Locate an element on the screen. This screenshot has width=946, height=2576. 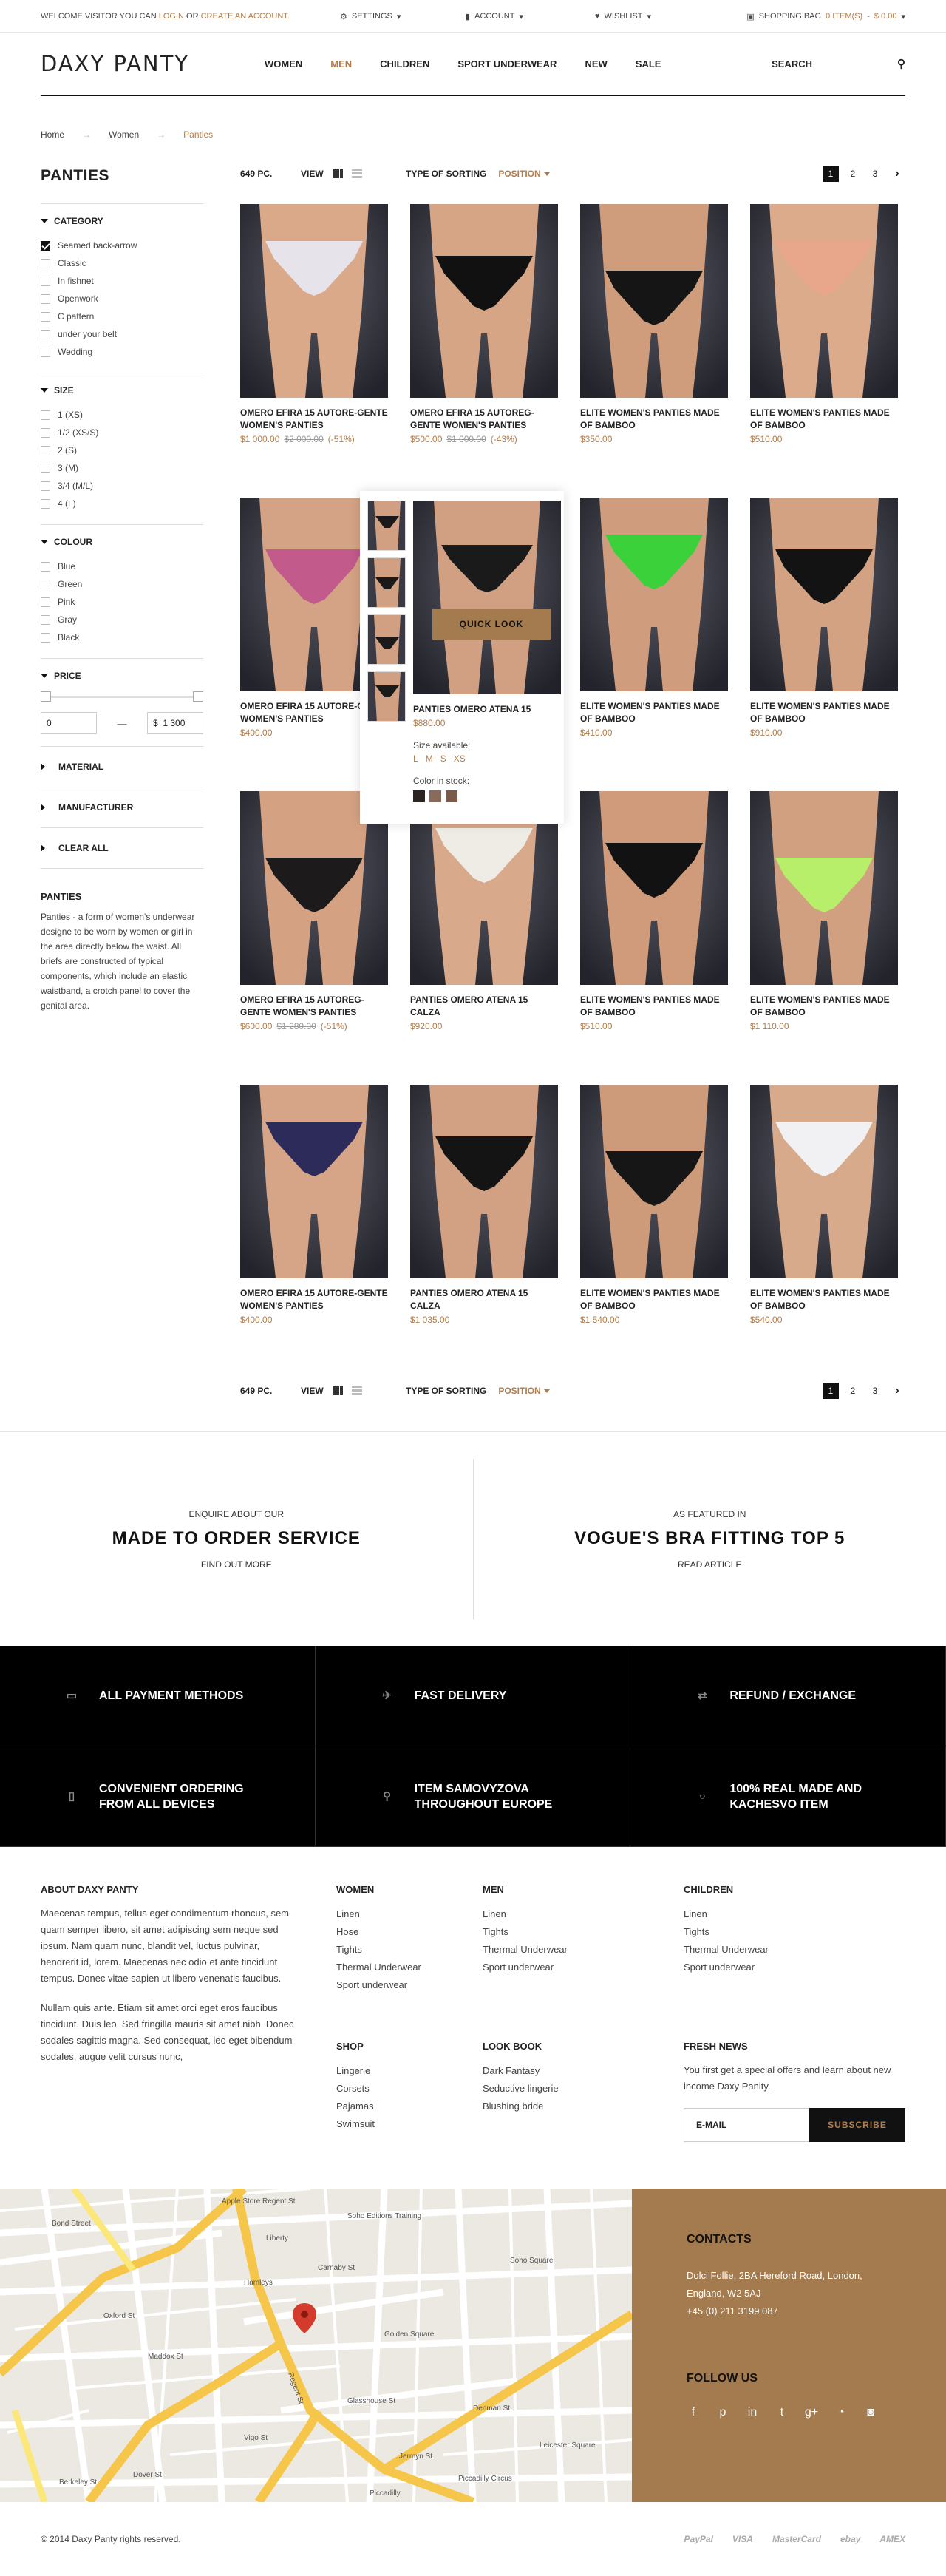
product-image: QUICK LOOK is located at coordinates (487, 597).